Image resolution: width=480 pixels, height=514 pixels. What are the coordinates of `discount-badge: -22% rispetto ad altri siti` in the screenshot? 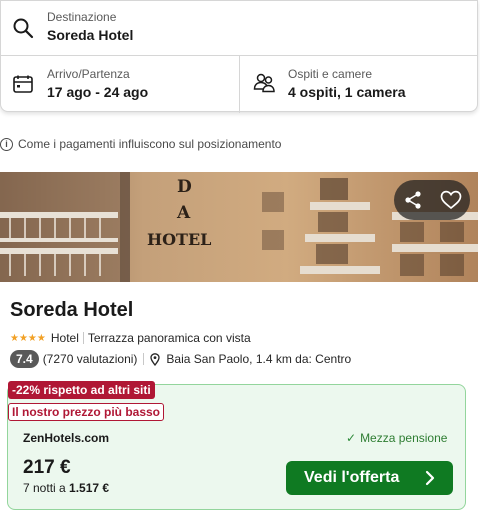 It's located at (81, 390).